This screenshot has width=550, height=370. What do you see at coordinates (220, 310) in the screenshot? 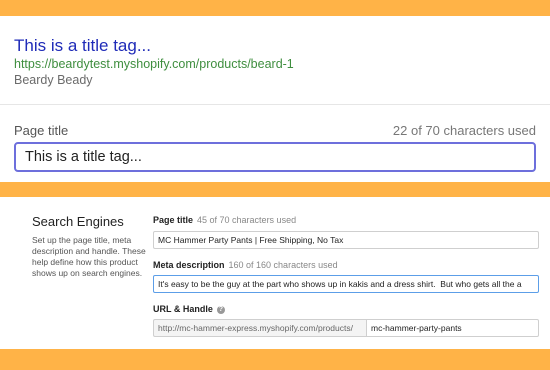
I see `help-icon: ?` at bounding box center [220, 310].